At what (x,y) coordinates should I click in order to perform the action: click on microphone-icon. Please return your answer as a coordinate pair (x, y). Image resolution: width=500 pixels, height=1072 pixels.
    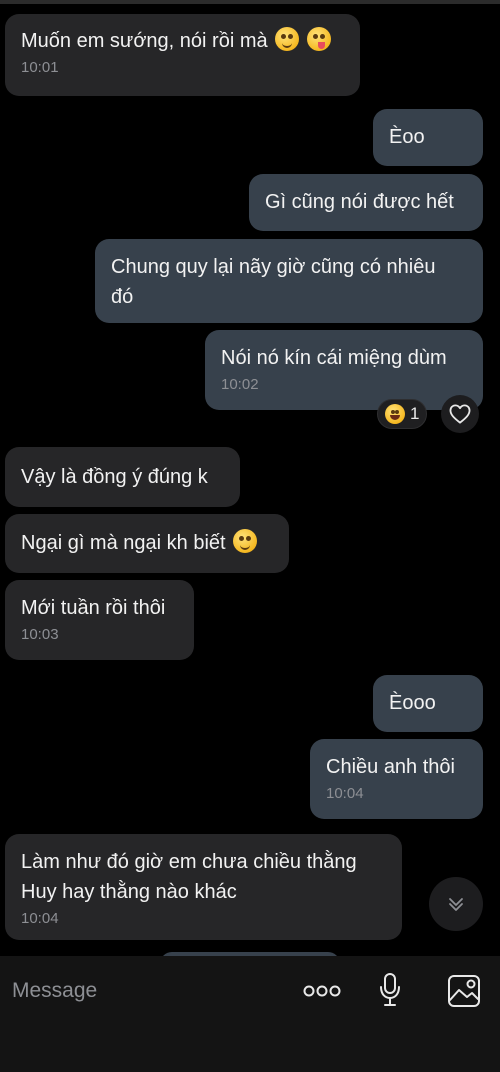
    Looking at the image, I should click on (390, 989).